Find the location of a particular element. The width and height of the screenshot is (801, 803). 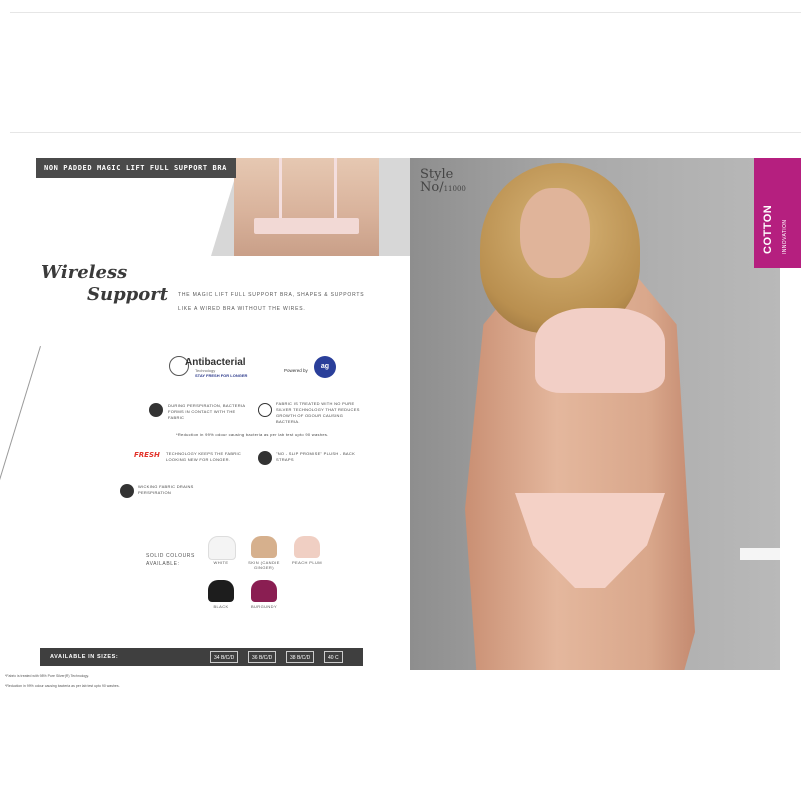

swatch-label: SKIN (CANDIE GINGER) is located at coordinates (264, 565).